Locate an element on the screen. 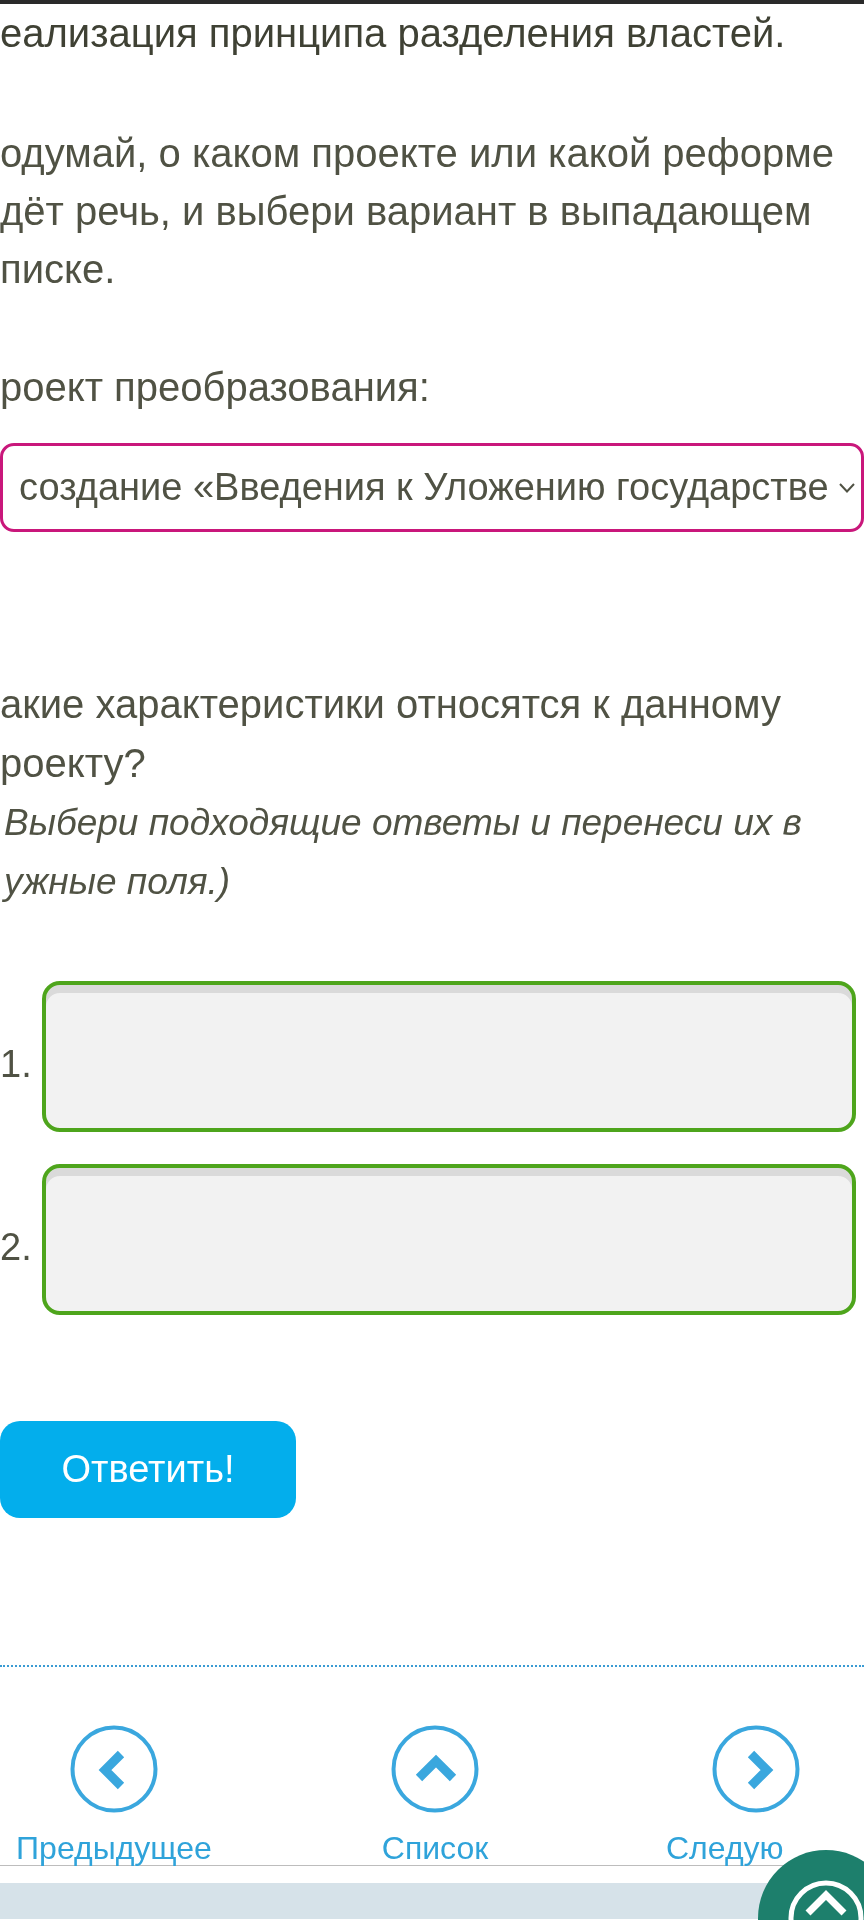  submit-button: Ответить! is located at coordinates (148, 1469).